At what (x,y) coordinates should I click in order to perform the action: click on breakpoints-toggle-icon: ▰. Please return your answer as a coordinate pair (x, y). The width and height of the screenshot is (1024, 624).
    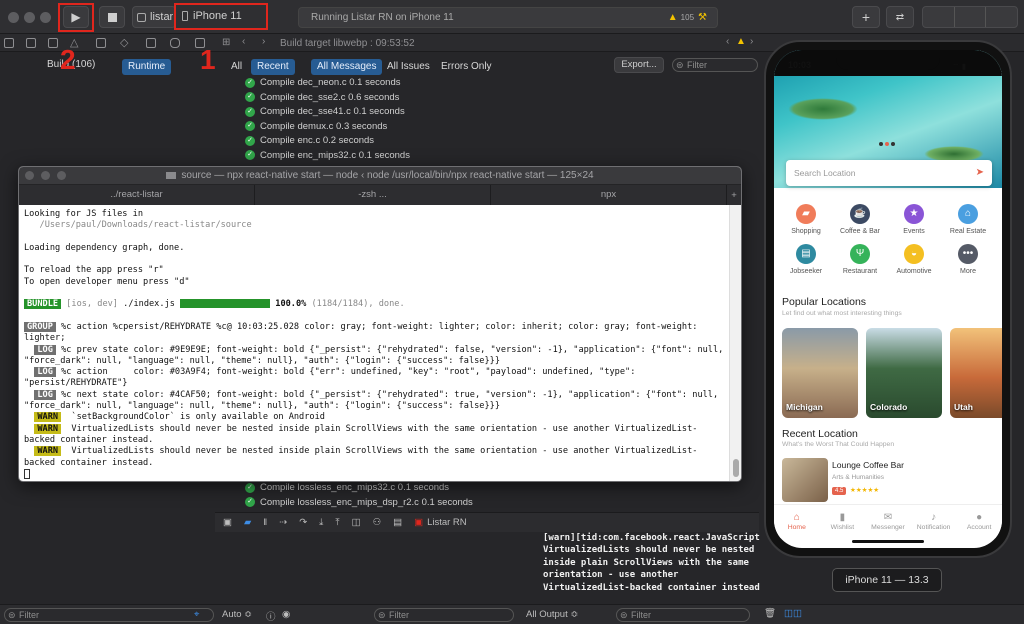
    Looking at the image, I should click on (247, 522).